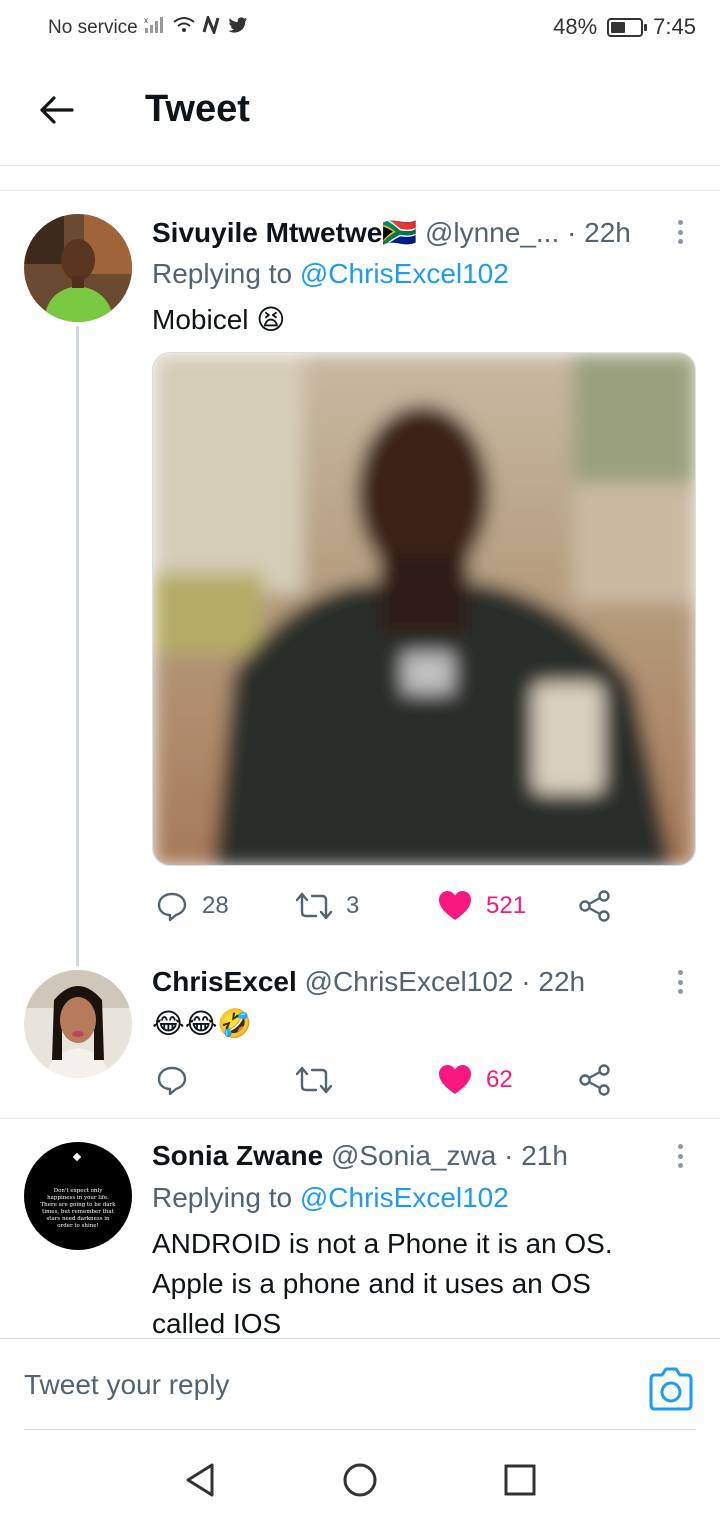  I want to click on tweet-text-body: Mobicel, so click(200, 319).